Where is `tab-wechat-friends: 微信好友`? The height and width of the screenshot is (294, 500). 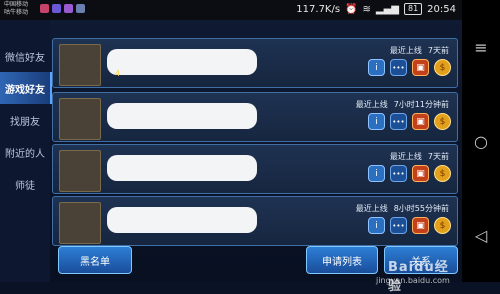 tab-wechat-friends: 微信好友 is located at coordinates (25, 56).